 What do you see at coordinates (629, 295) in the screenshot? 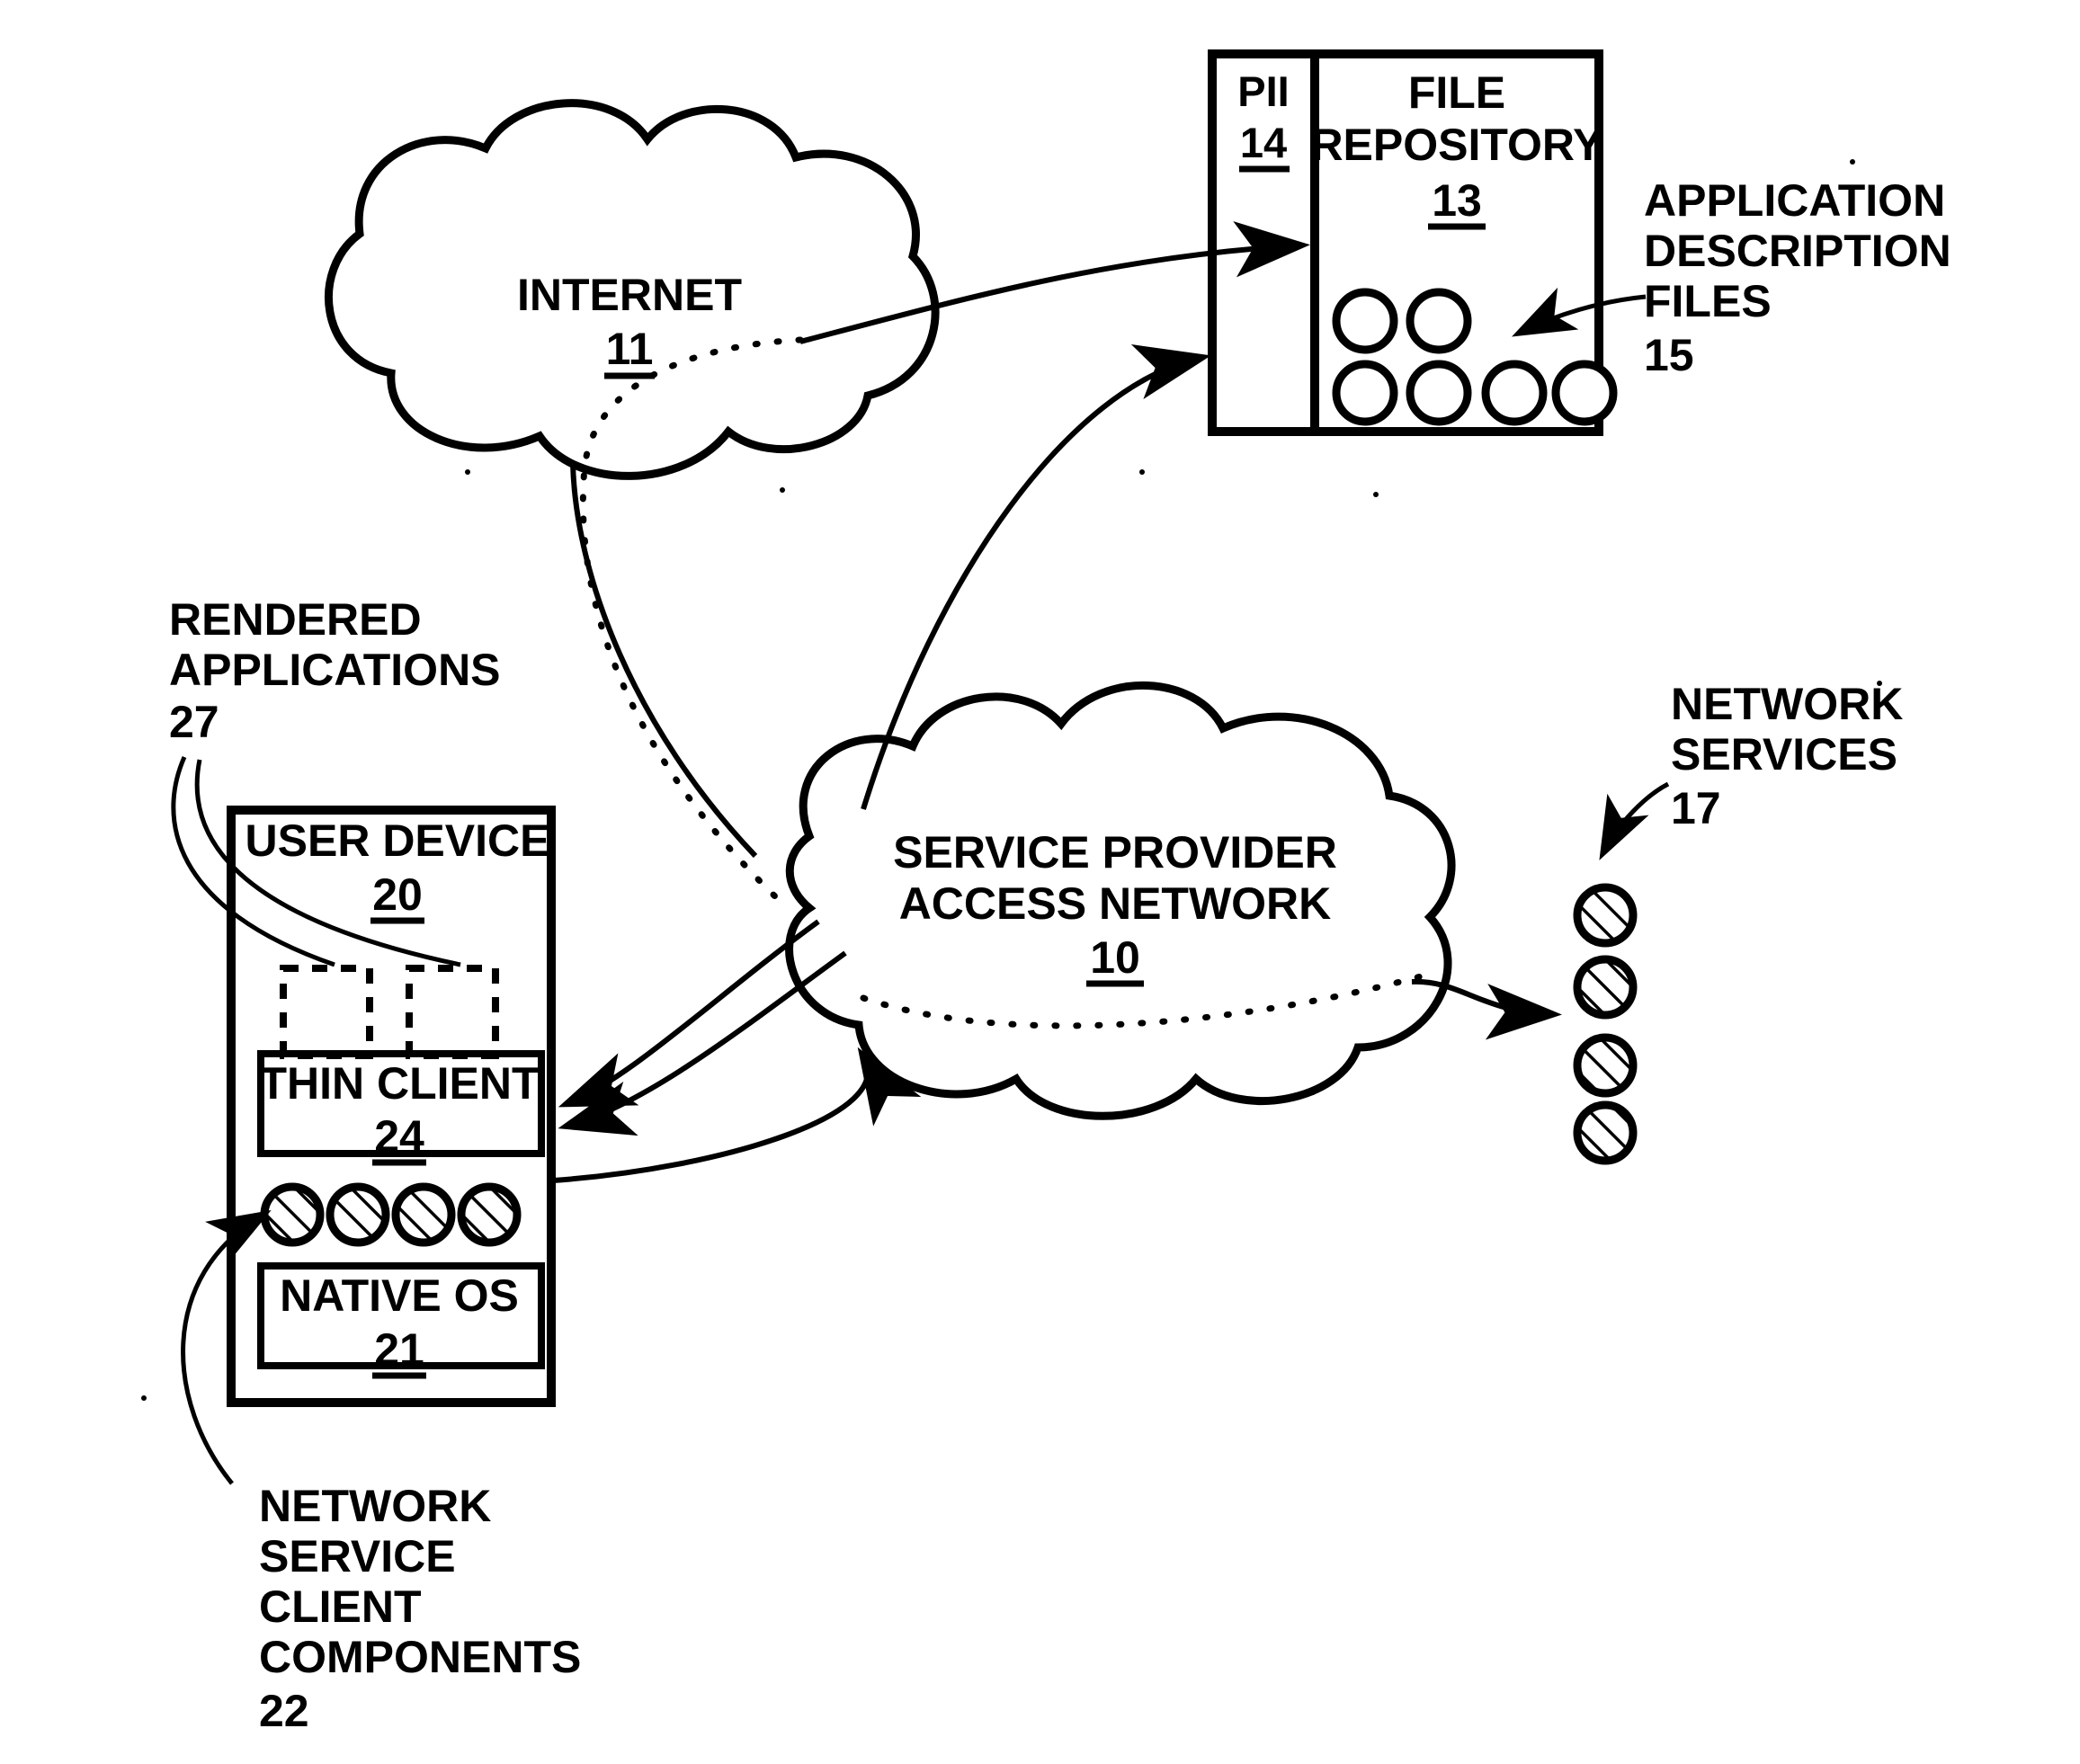
I see `internet-label: INTERNET` at bounding box center [629, 295].